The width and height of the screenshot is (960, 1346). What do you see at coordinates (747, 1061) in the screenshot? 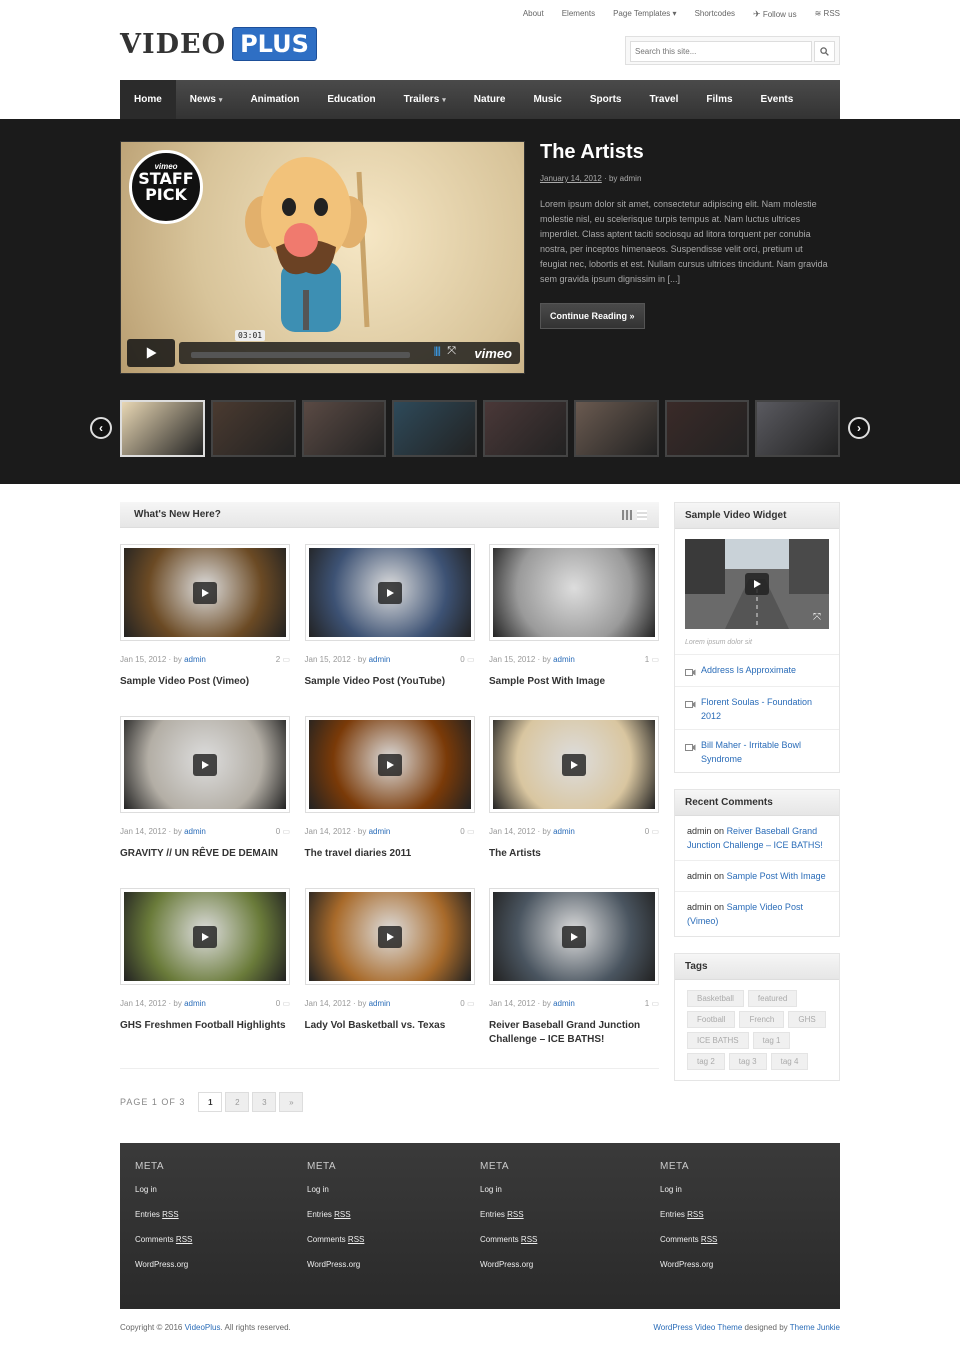
I see `tag-link: tag 3` at bounding box center [747, 1061].